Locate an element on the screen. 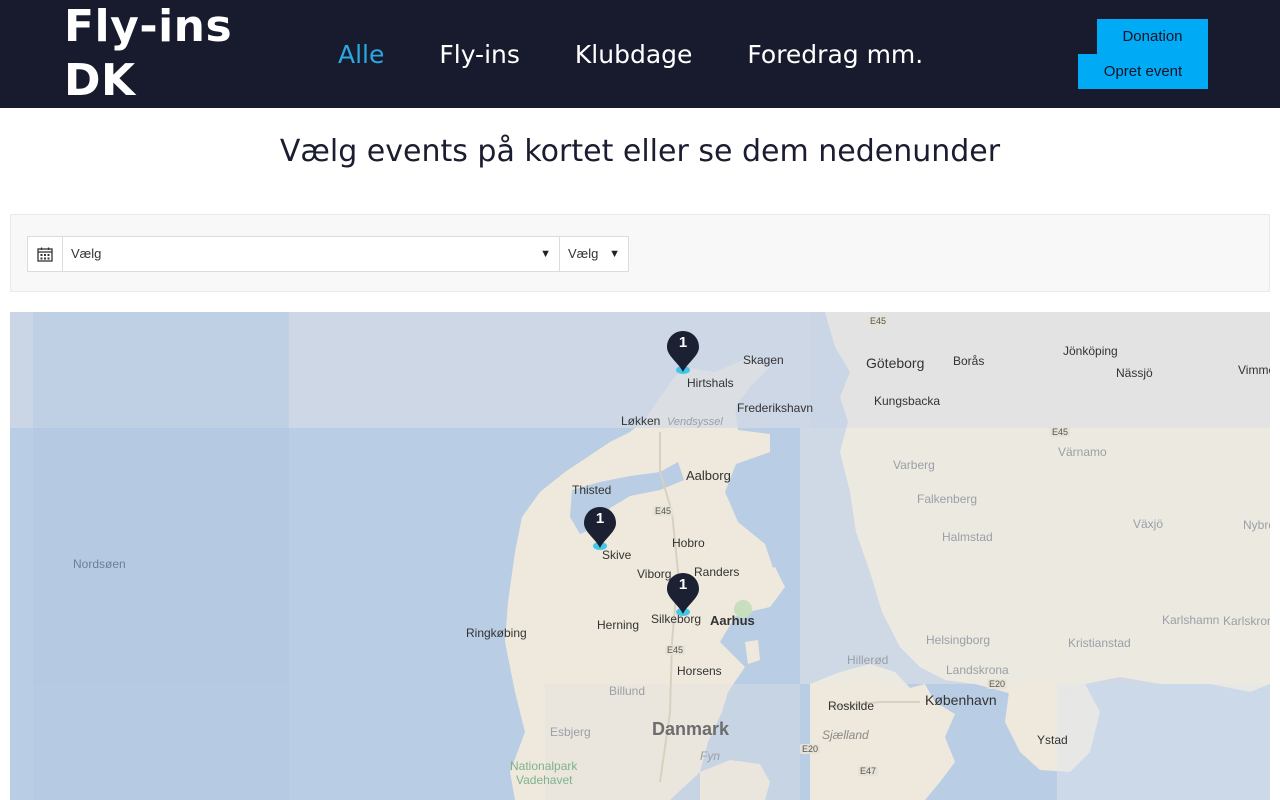 The image size is (1280, 800). filter-bar: Vælg ▼ Vælg ▼ is located at coordinates (640, 253).